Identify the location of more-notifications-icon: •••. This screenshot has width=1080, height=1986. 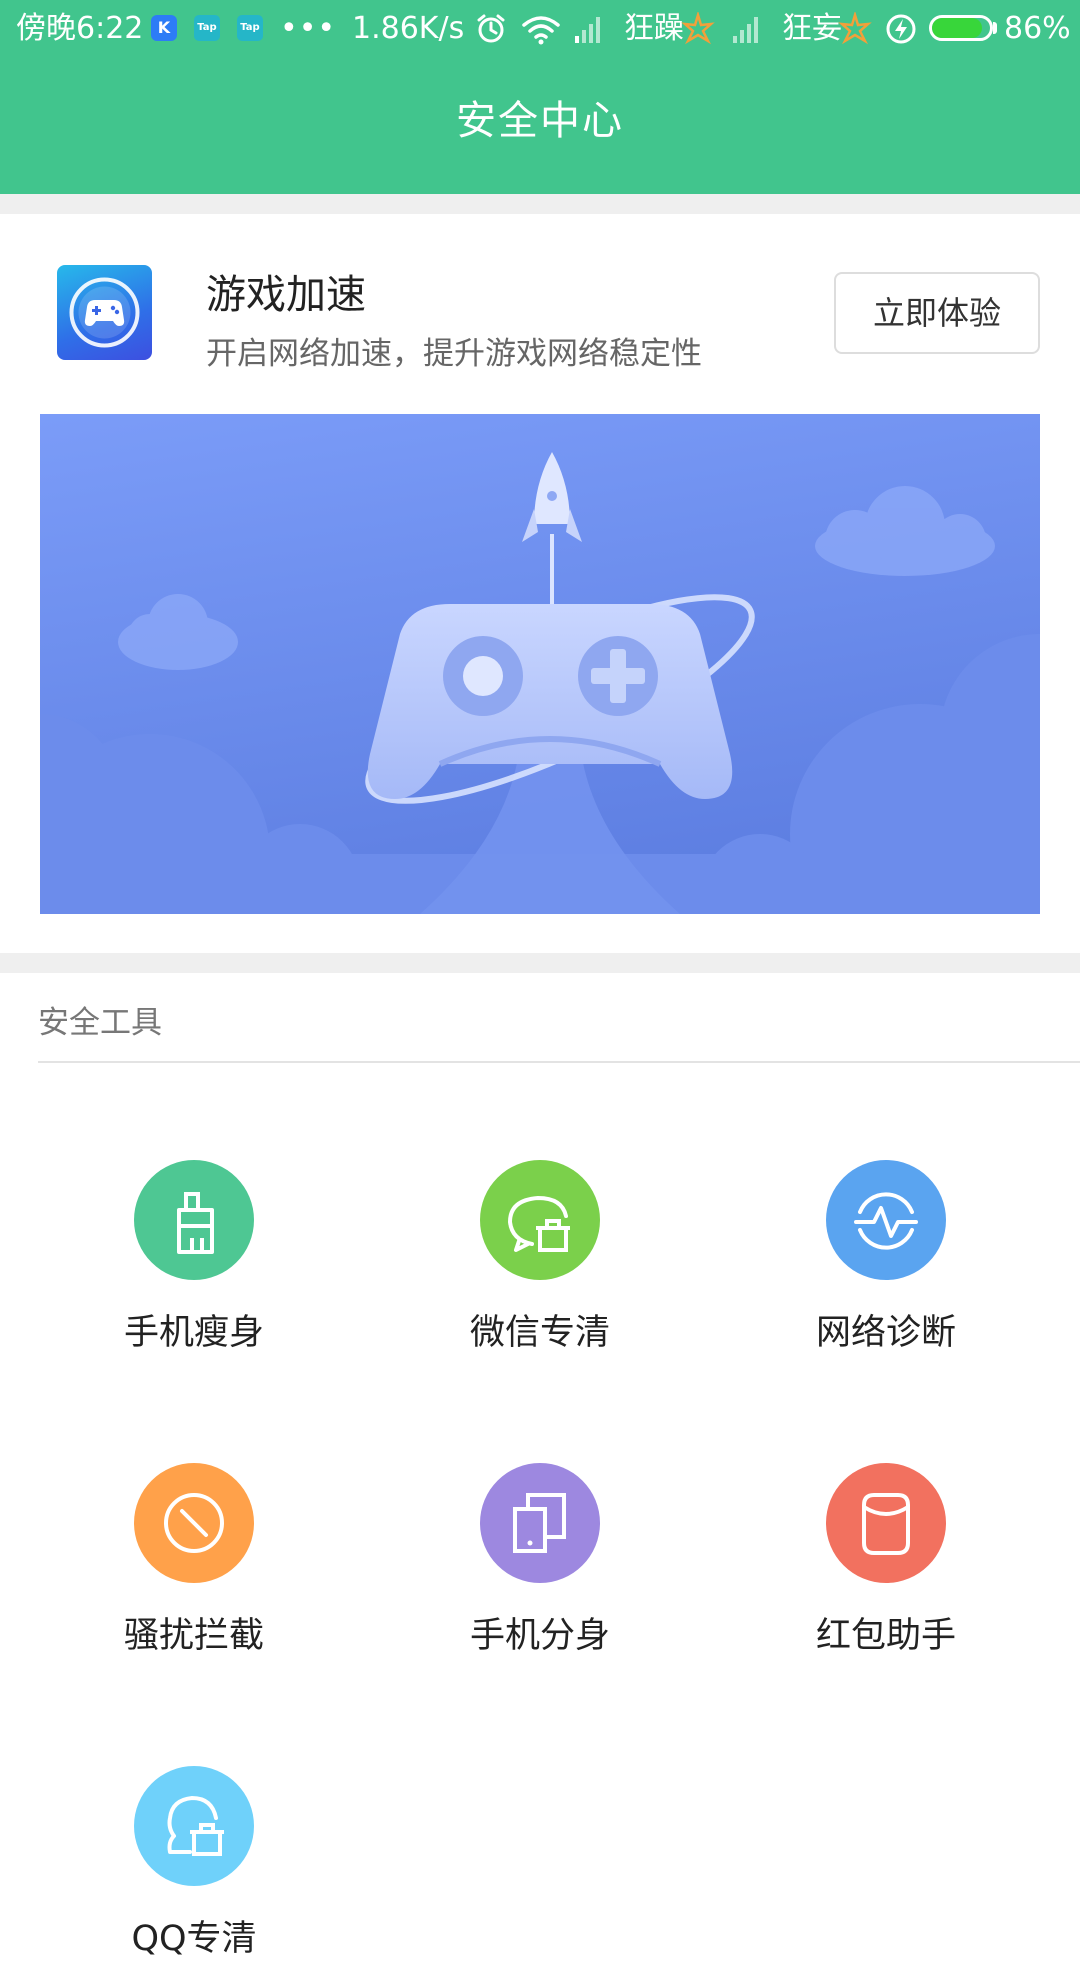
(308, 28).